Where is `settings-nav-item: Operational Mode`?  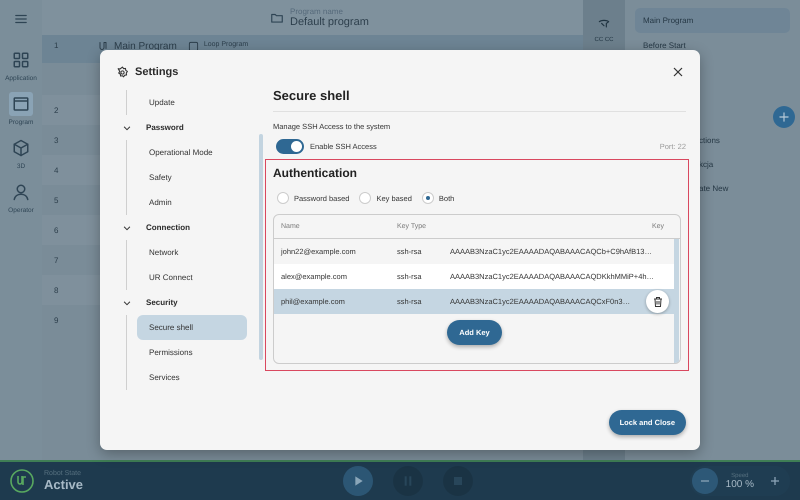
settings-nav-item: Operational Mode is located at coordinates (192, 152).